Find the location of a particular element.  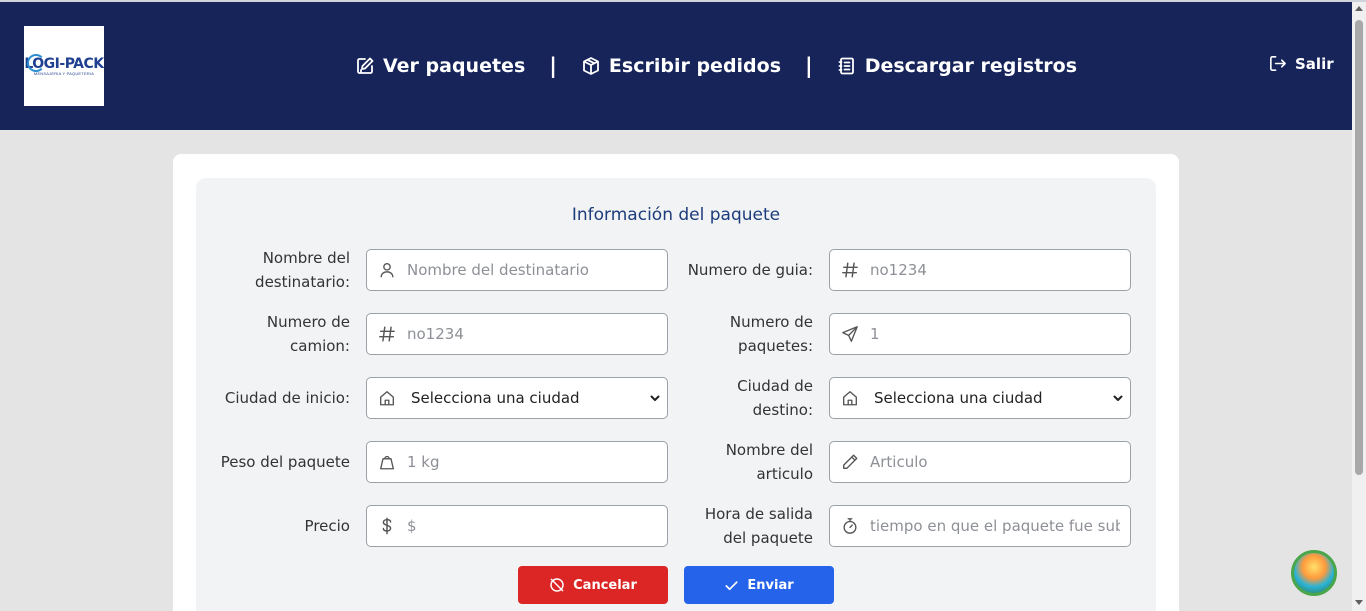

logo-subtext: MENSAJERIA Y PAQUETERIA is located at coordinates (64, 73).